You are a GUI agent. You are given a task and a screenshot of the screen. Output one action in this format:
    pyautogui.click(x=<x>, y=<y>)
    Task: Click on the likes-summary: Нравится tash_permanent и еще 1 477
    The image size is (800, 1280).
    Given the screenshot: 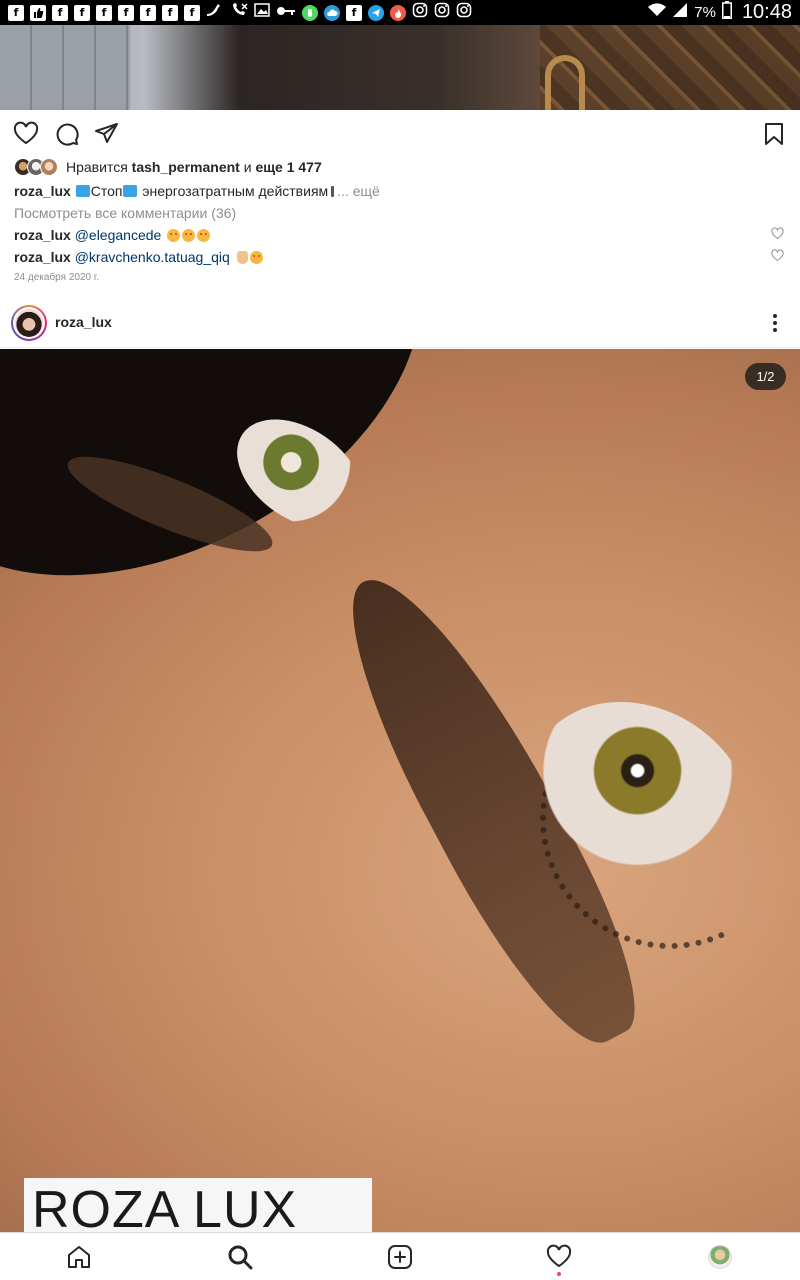 What is the action you would take?
    pyautogui.click(x=168, y=167)
    